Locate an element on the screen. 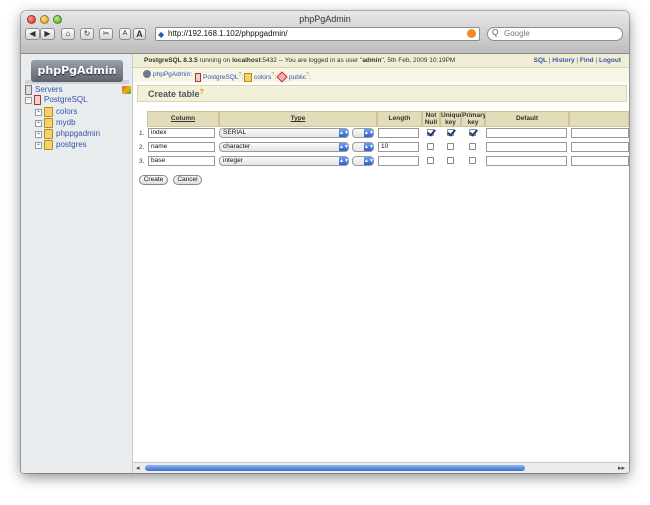 The height and width of the screenshot is (505, 650). sidebar-item-servers: Servers is located at coordinates (44, 90).